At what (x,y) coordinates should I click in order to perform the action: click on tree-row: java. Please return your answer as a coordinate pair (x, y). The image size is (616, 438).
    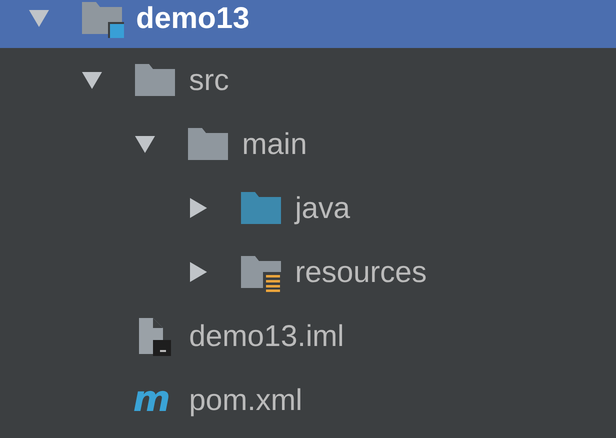
    Looking at the image, I should click on (308, 208).